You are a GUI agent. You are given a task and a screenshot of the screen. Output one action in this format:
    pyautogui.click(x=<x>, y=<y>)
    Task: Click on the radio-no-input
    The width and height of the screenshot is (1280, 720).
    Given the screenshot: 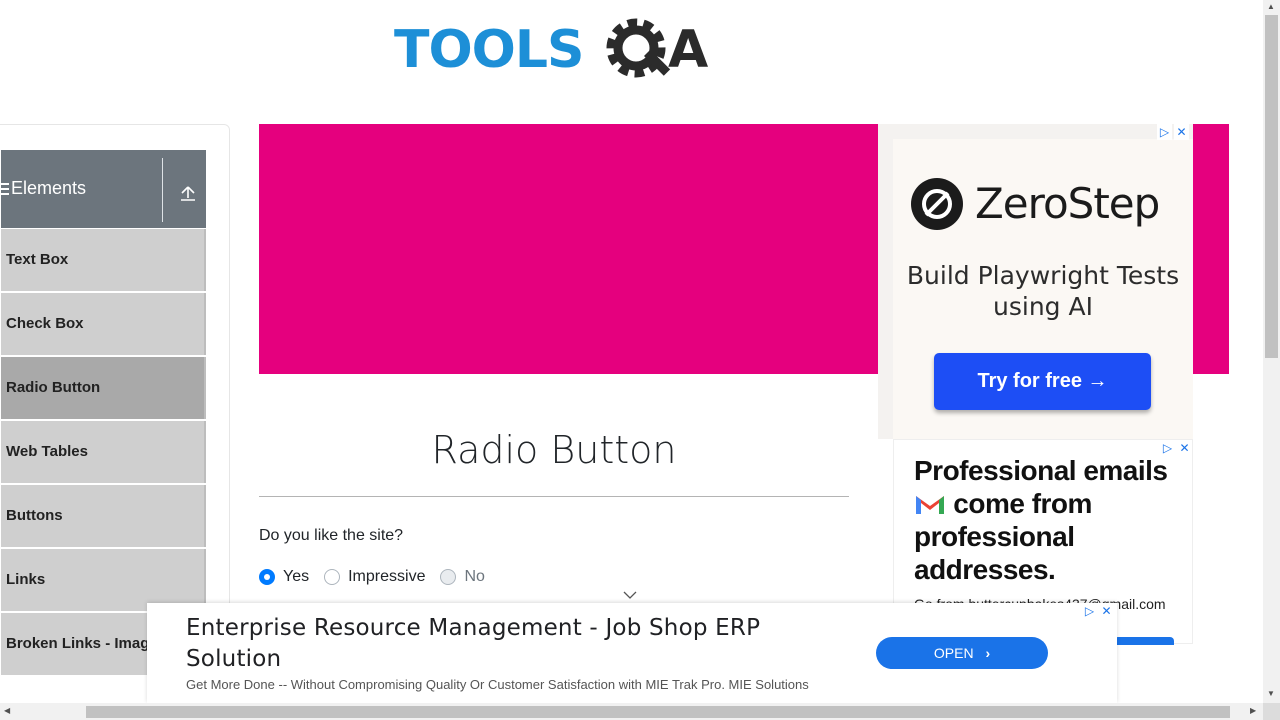 What is the action you would take?
    pyautogui.click(x=448, y=577)
    